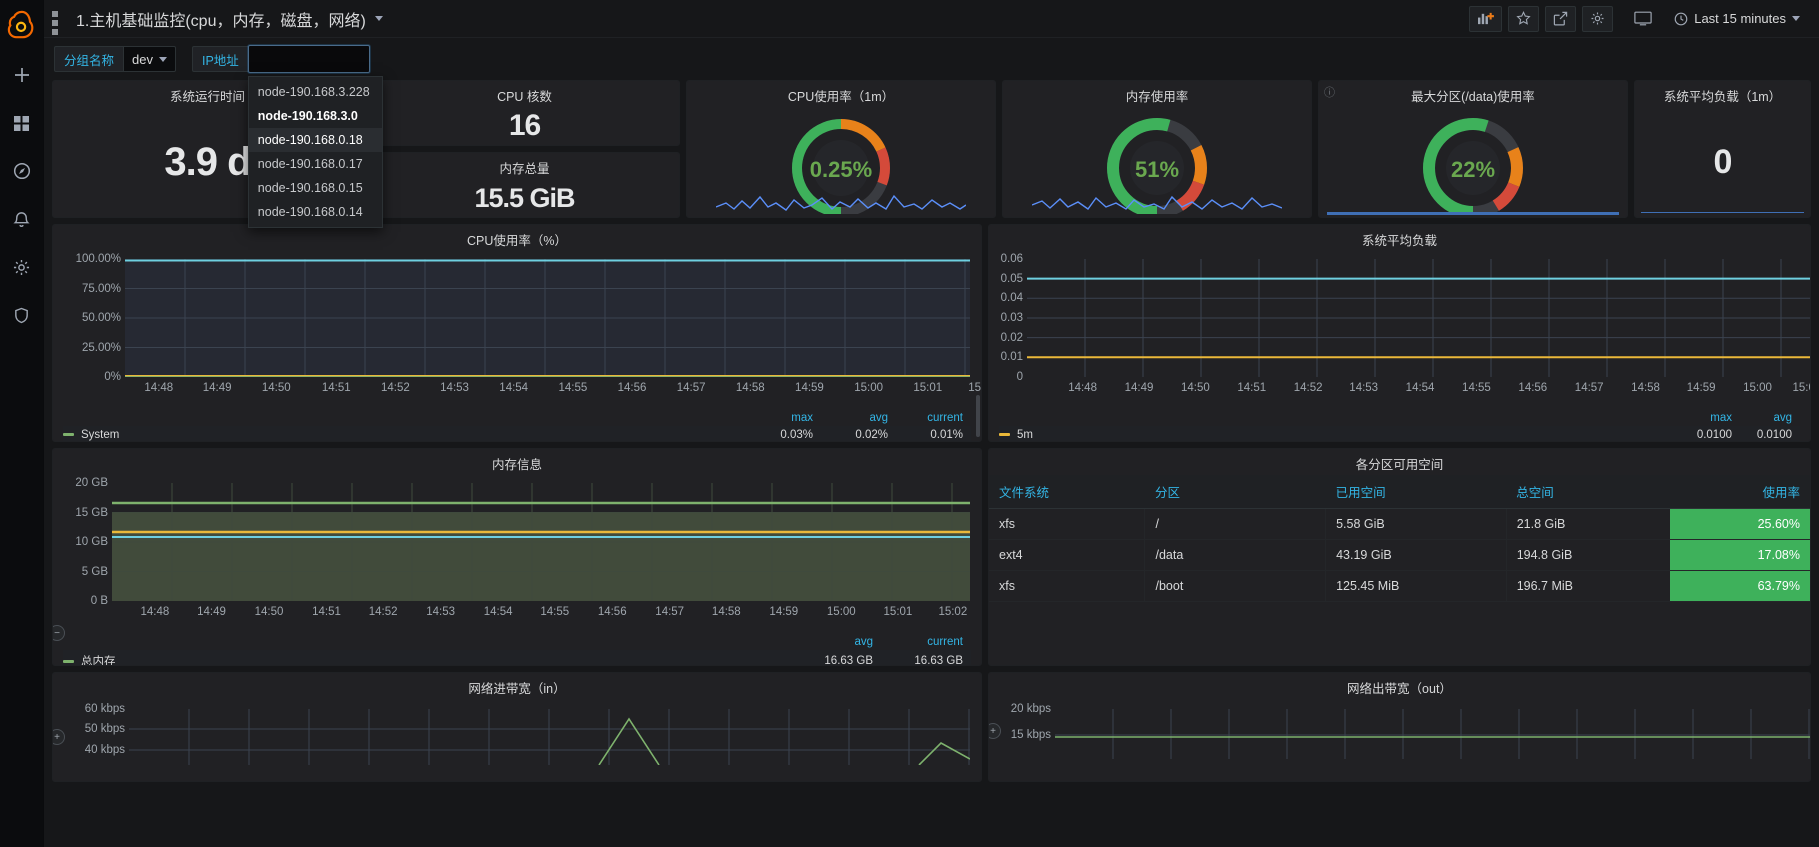  What do you see at coordinates (98, 259) in the screenshot?
I see `y-tick: 100.00%` at bounding box center [98, 259].